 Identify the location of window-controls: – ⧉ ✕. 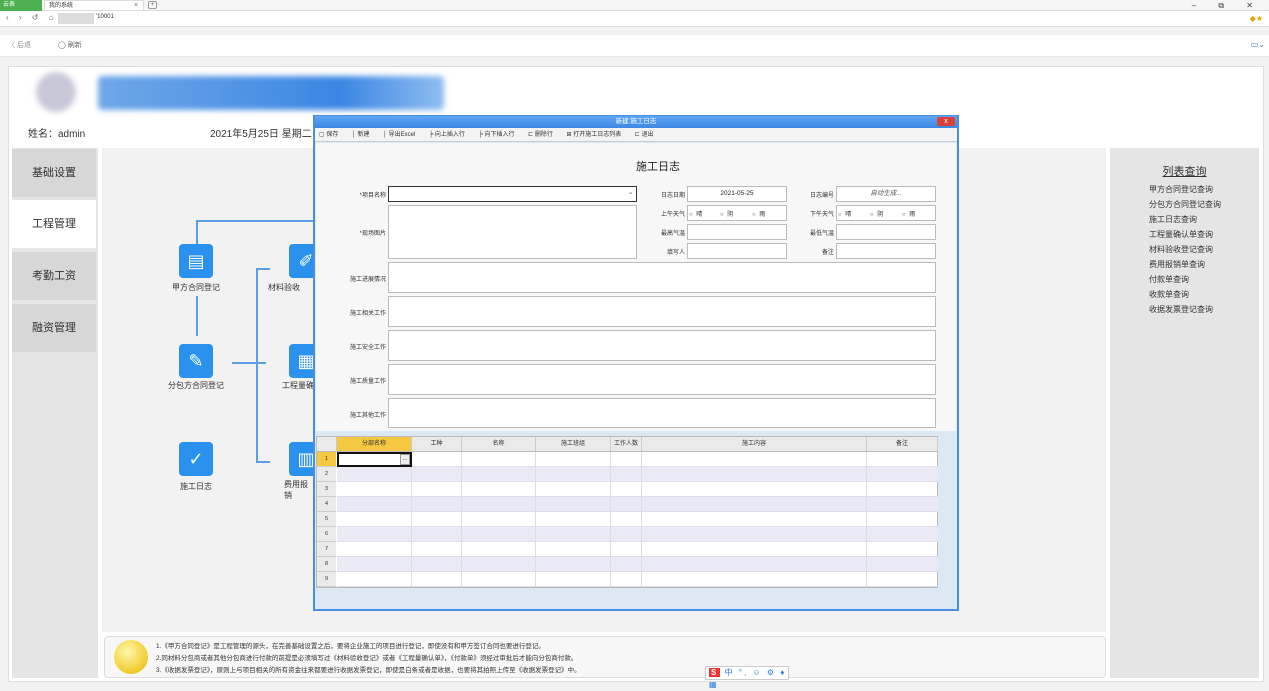
(1227, 6).